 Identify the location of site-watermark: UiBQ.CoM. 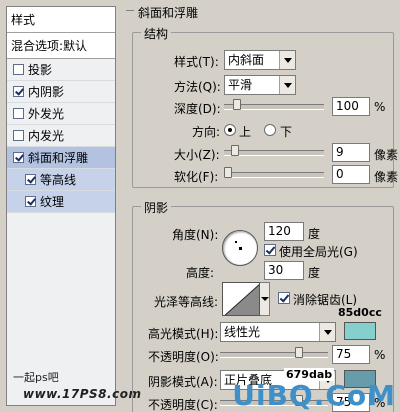
(314, 395).